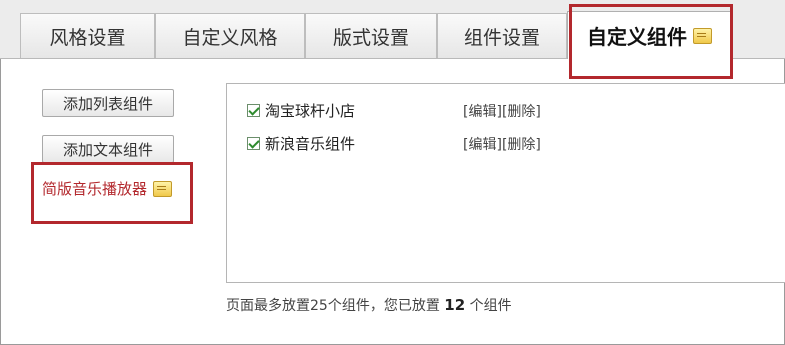  I want to click on add-list-widget-button: 添加列表组件, so click(108, 103).